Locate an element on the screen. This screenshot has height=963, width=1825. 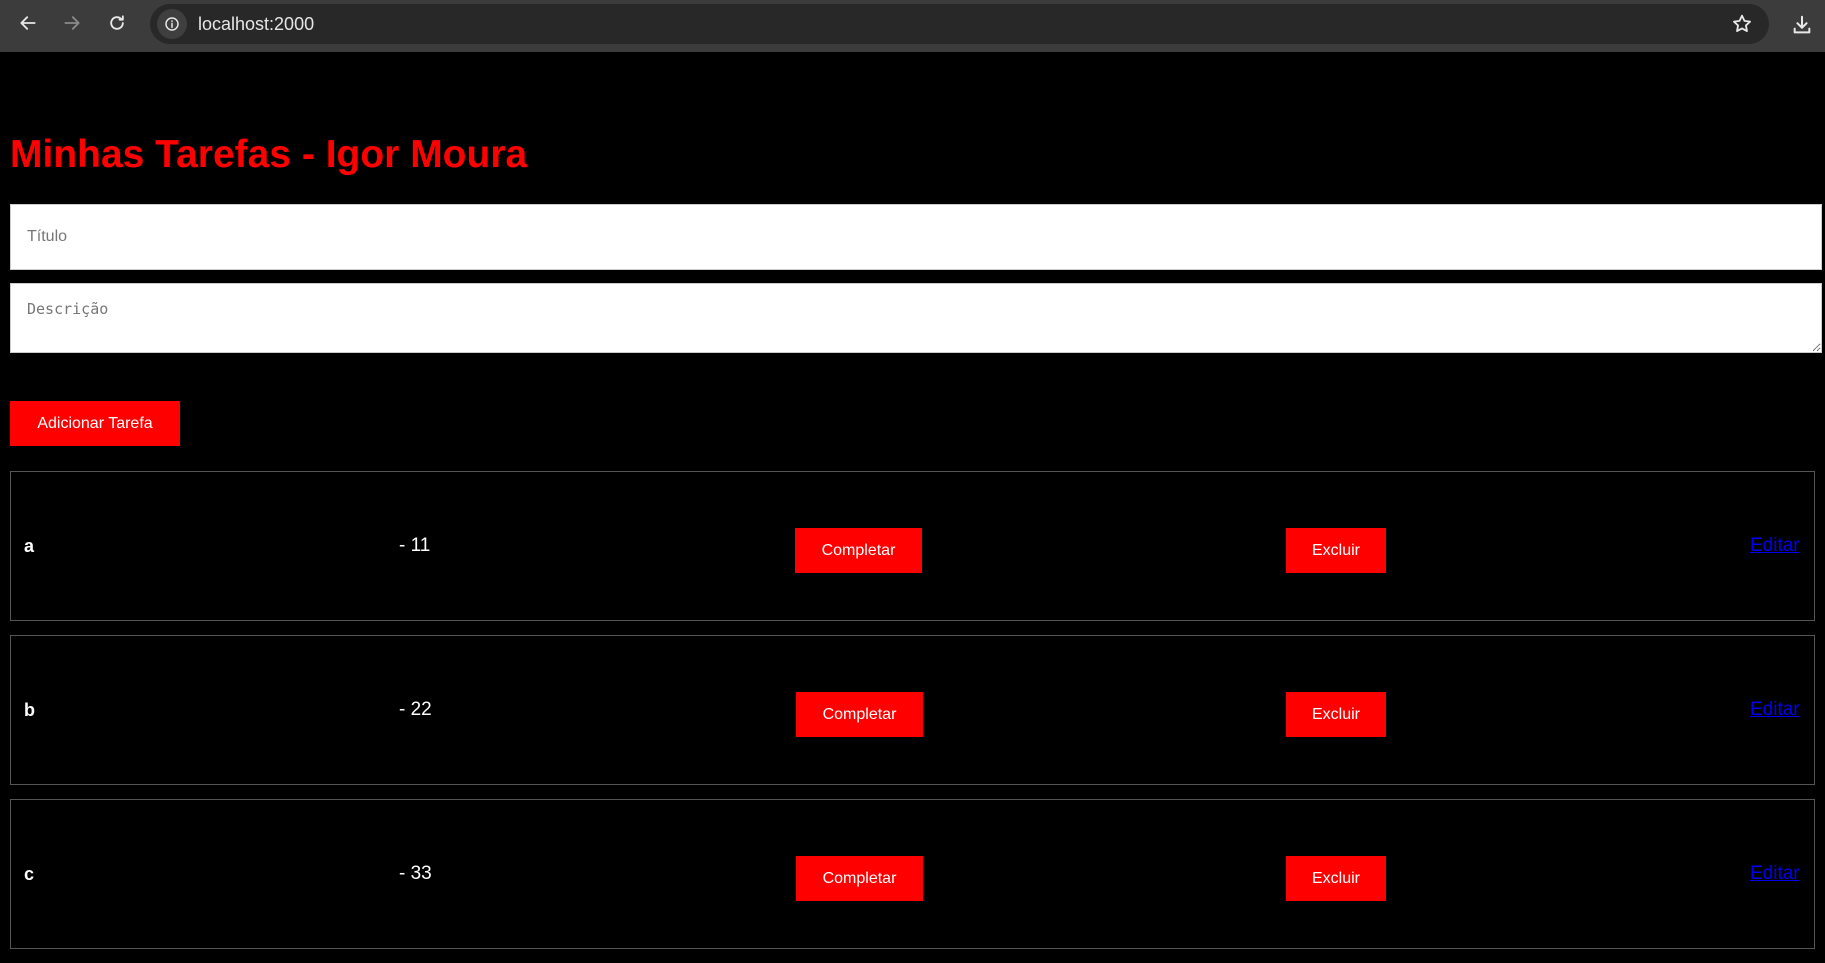
forward-button is located at coordinates (72, 23).